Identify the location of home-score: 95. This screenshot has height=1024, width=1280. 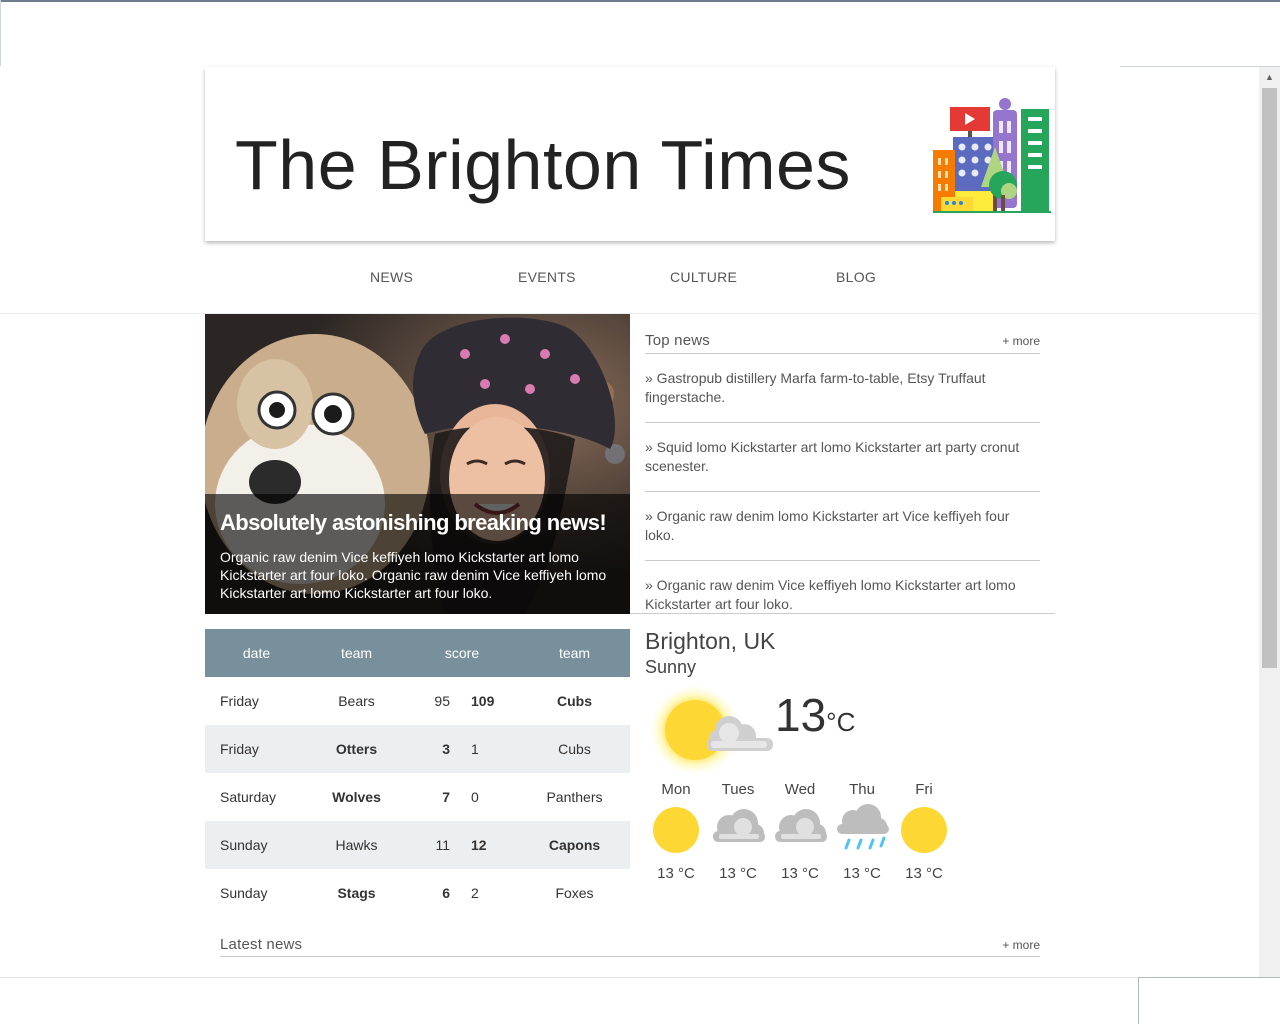
(442, 701).